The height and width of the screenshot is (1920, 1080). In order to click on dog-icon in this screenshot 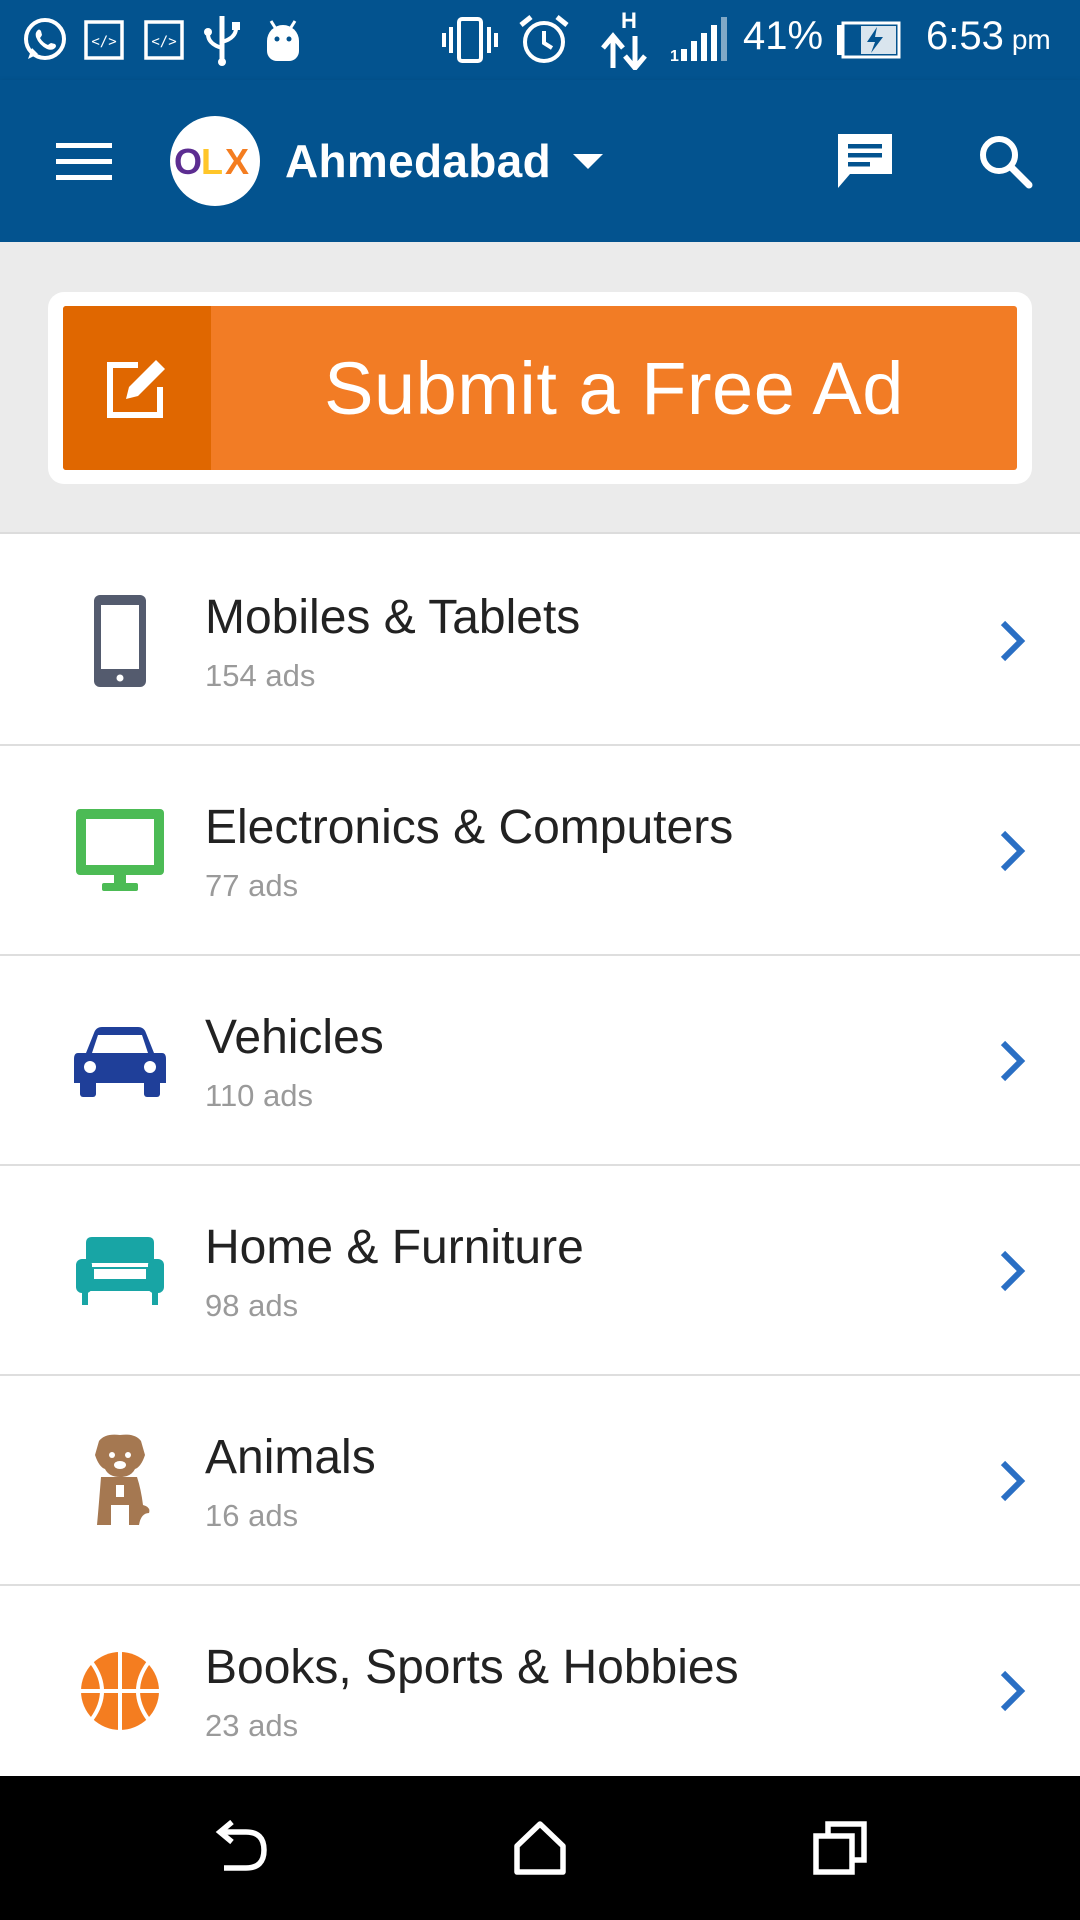, I will do `click(120, 1481)`.